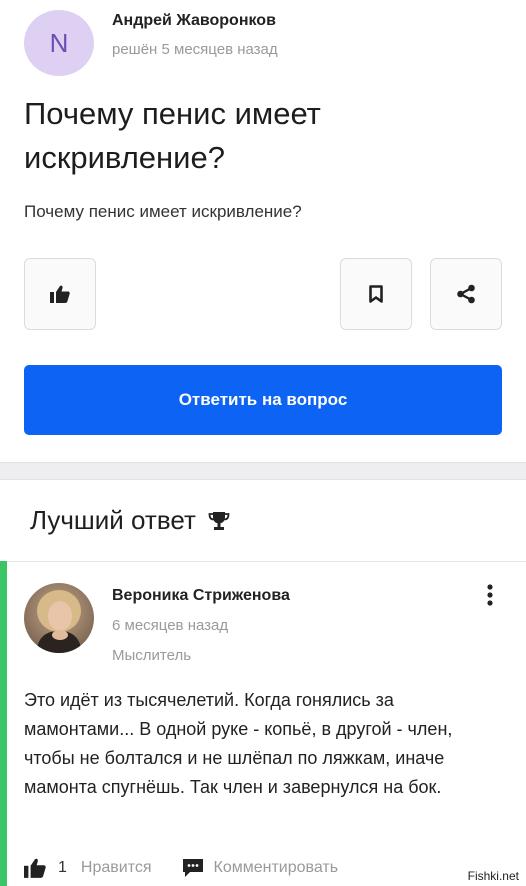 Image resolution: width=526 pixels, height=886 pixels. I want to click on answerer-name: Вероника Стриженова, so click(201, 596).